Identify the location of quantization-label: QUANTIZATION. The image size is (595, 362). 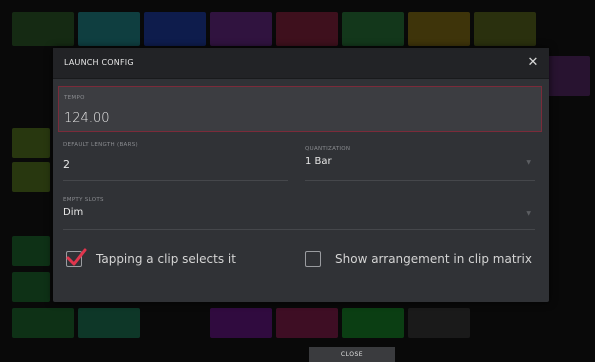
(328, 149).